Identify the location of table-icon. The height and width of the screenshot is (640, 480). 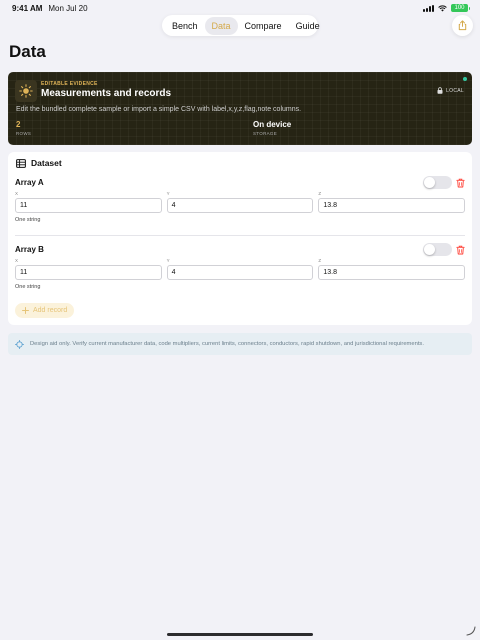
(21, 163).